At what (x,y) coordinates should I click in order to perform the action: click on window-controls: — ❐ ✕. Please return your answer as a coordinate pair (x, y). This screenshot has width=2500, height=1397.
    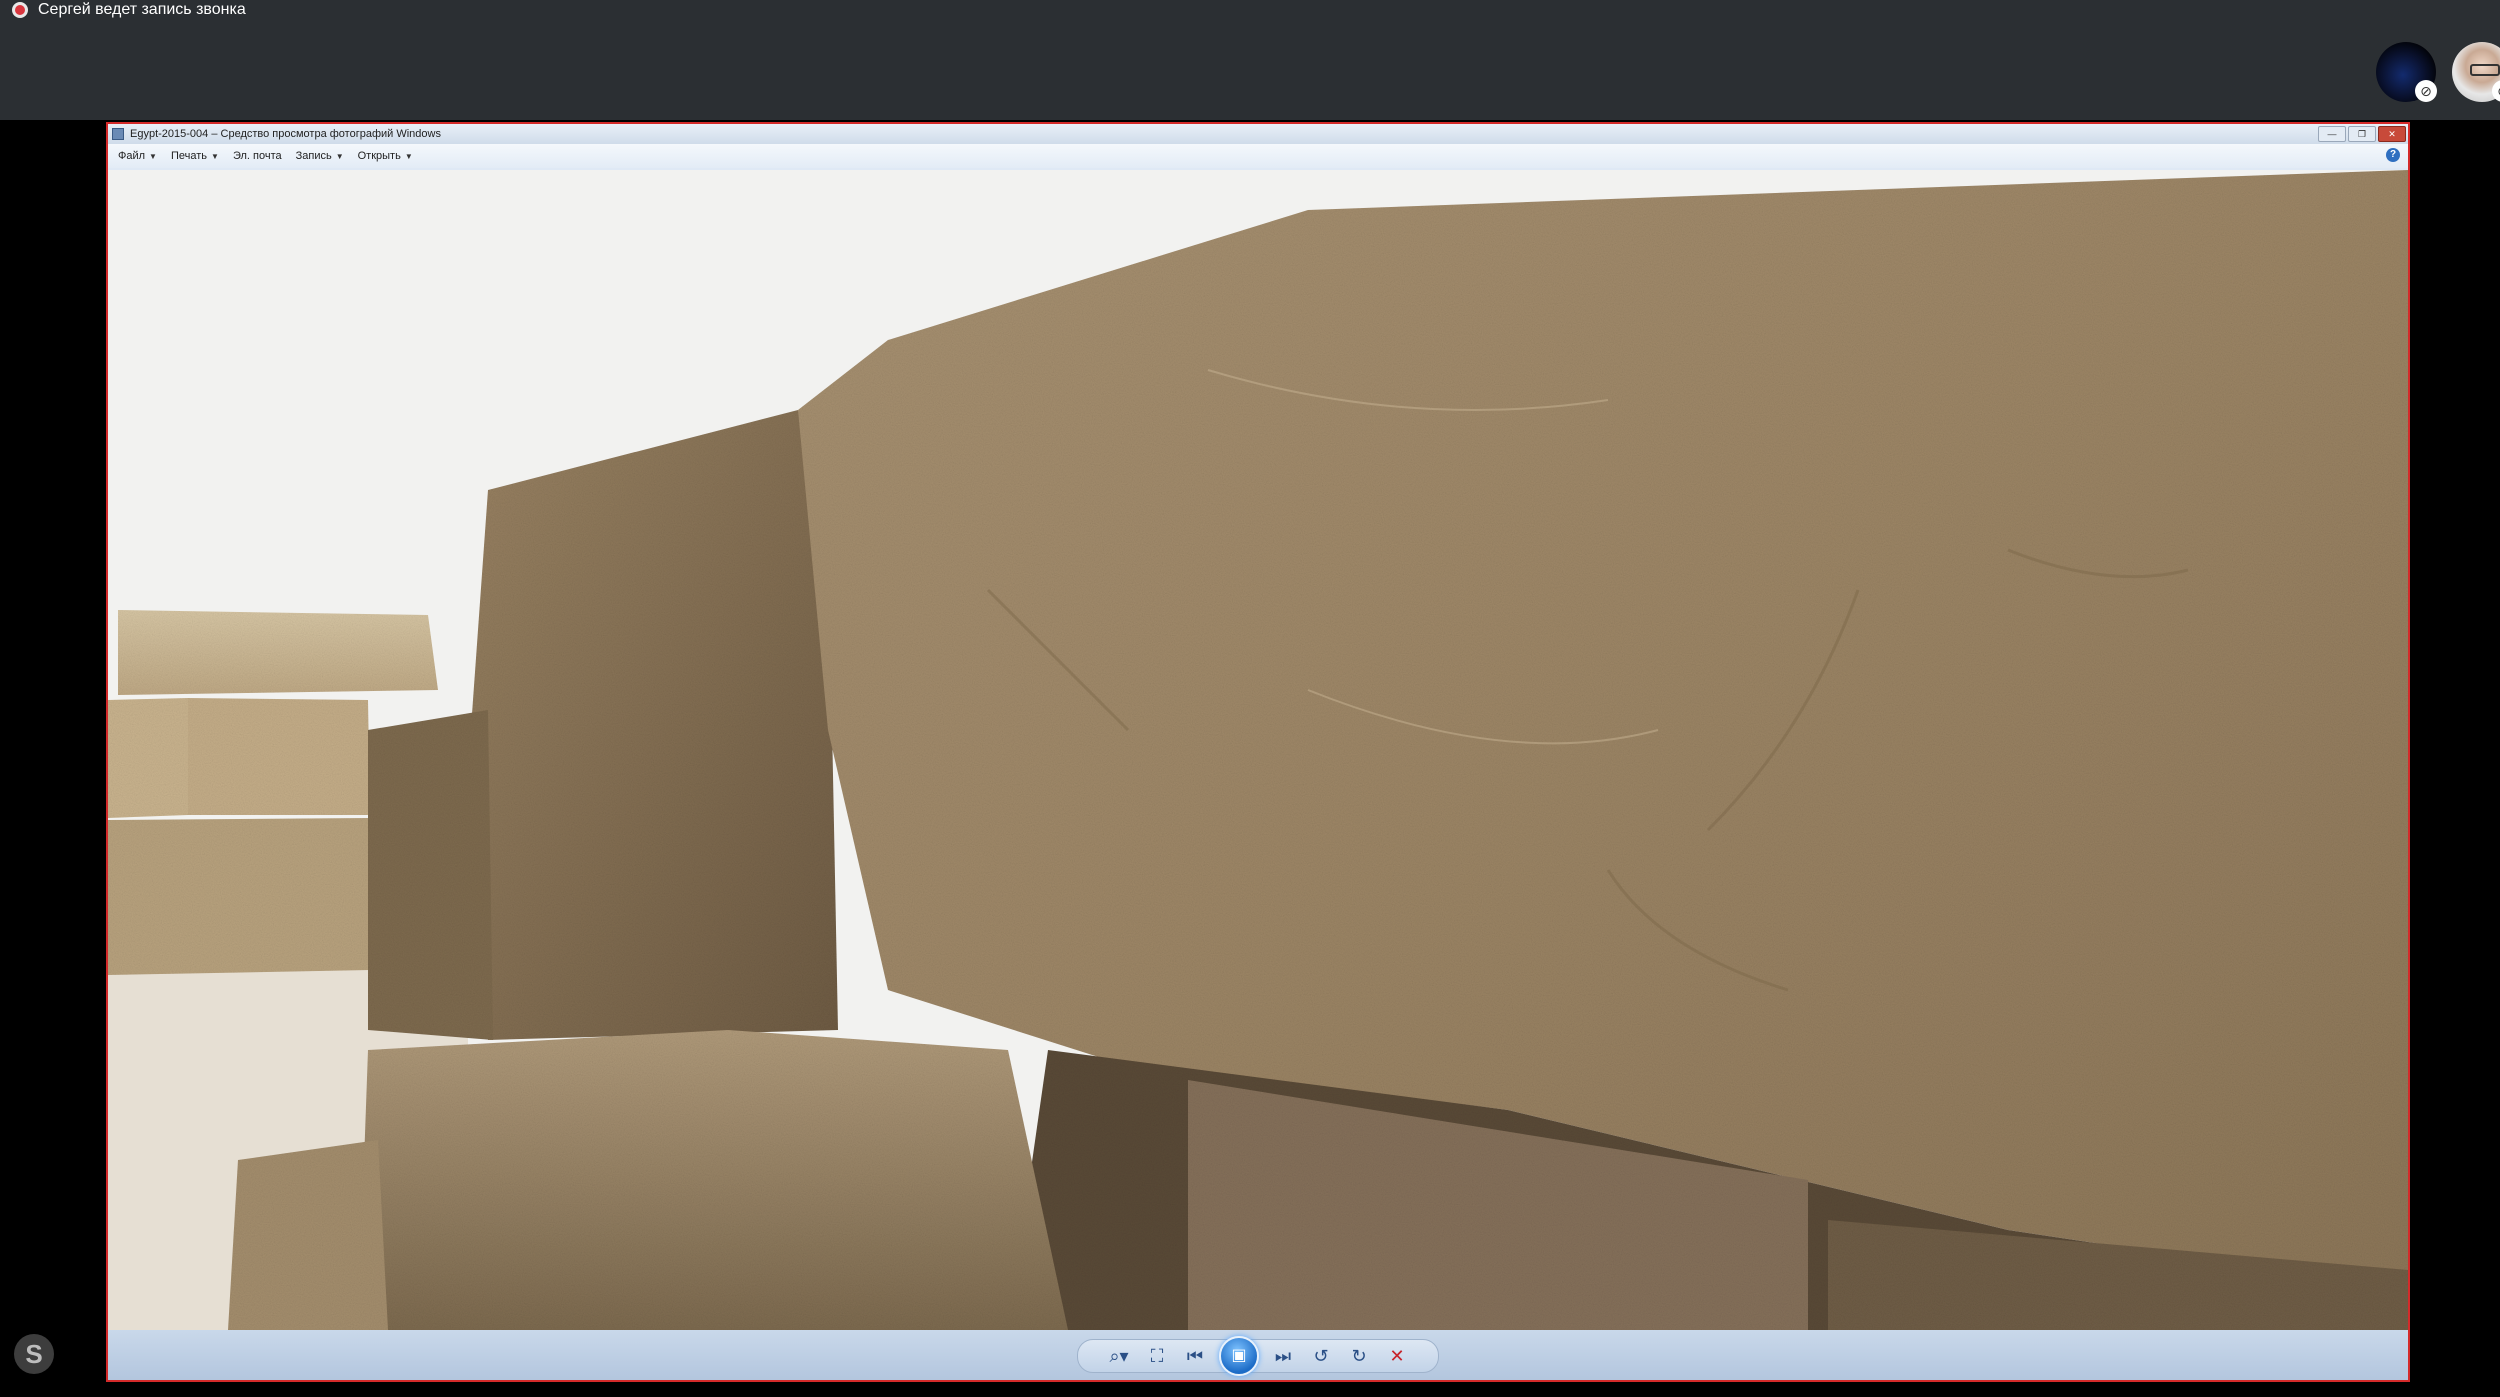
    Looking at the image, I should click on (2362, 134).